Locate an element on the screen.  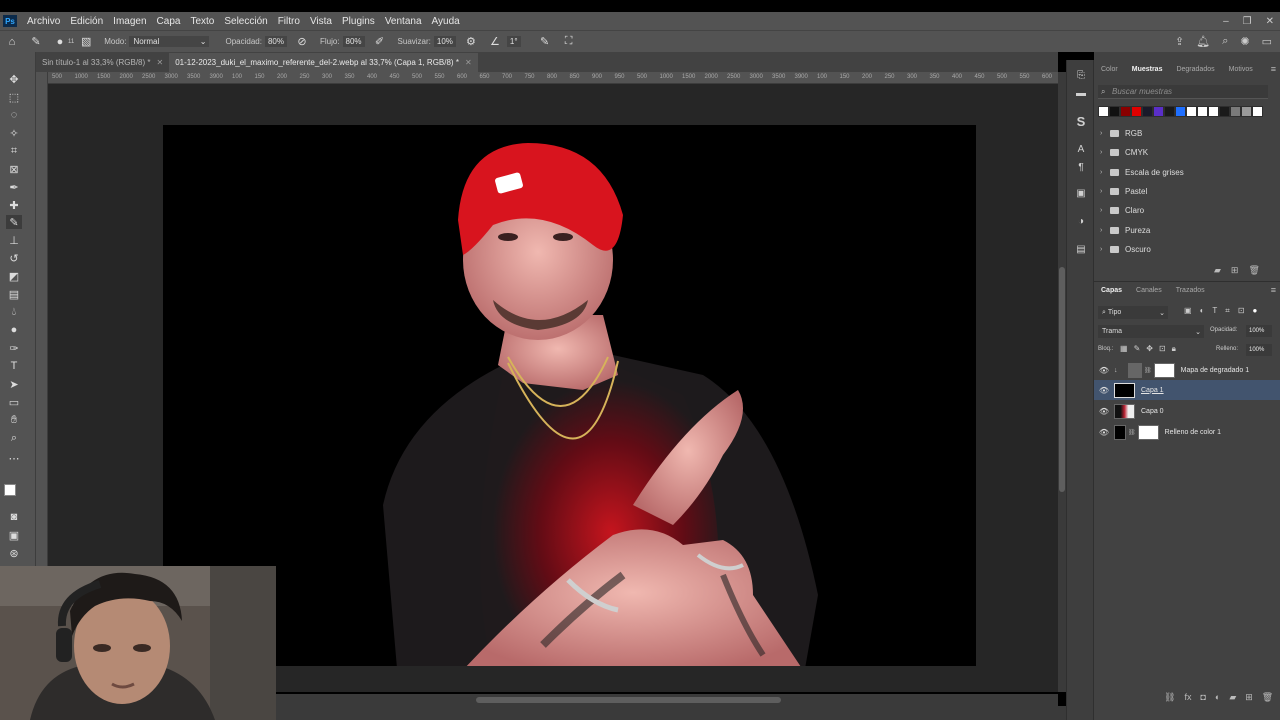
layer-row-capa-0: 👁︎ Capa 0 is located at coordinates (1187, 411).